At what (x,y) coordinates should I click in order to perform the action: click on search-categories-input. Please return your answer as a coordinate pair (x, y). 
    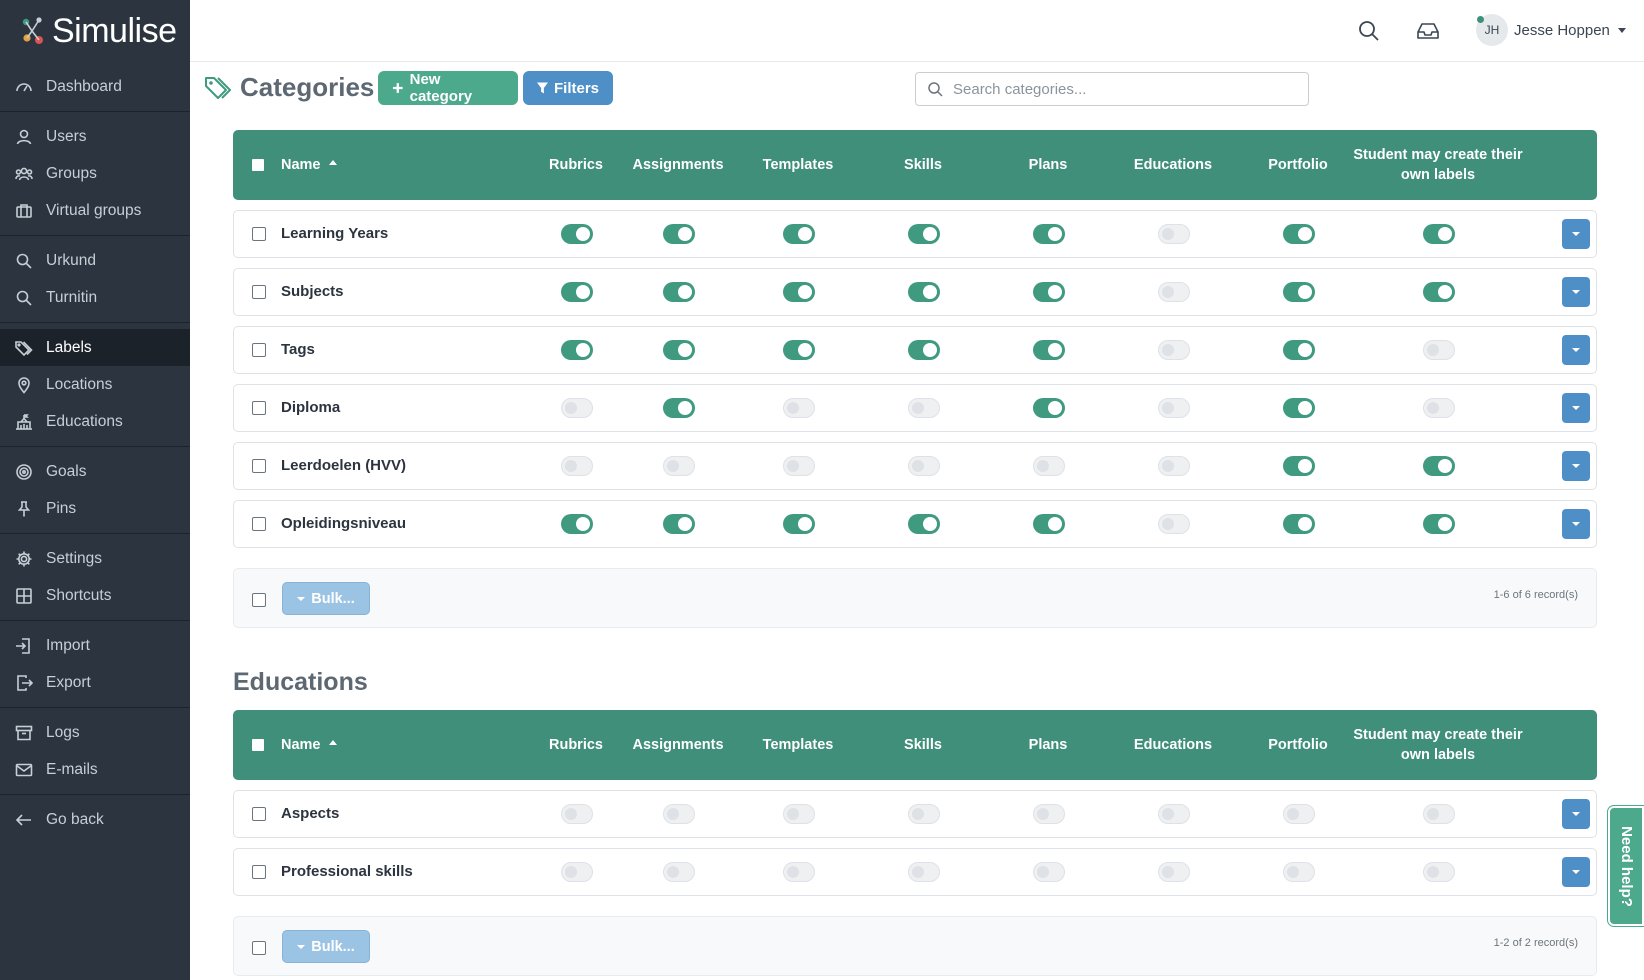
    Looking at the image, I should click on (1123, 89).